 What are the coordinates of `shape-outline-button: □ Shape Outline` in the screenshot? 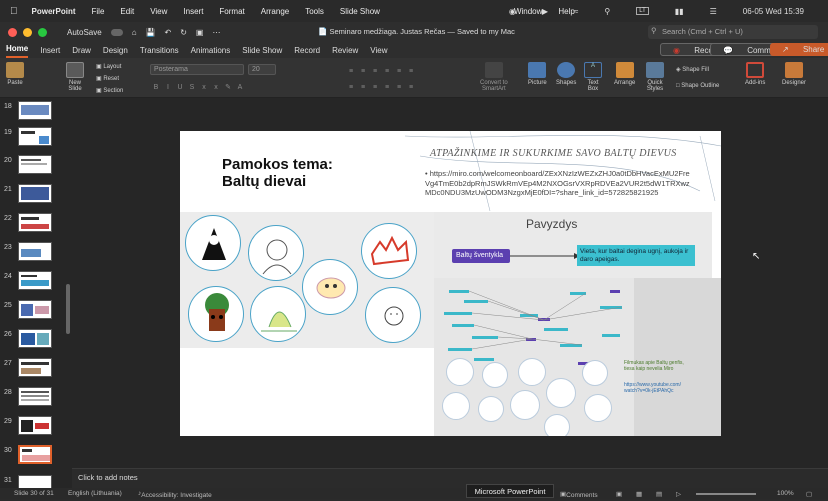 It's located at (697, 86).